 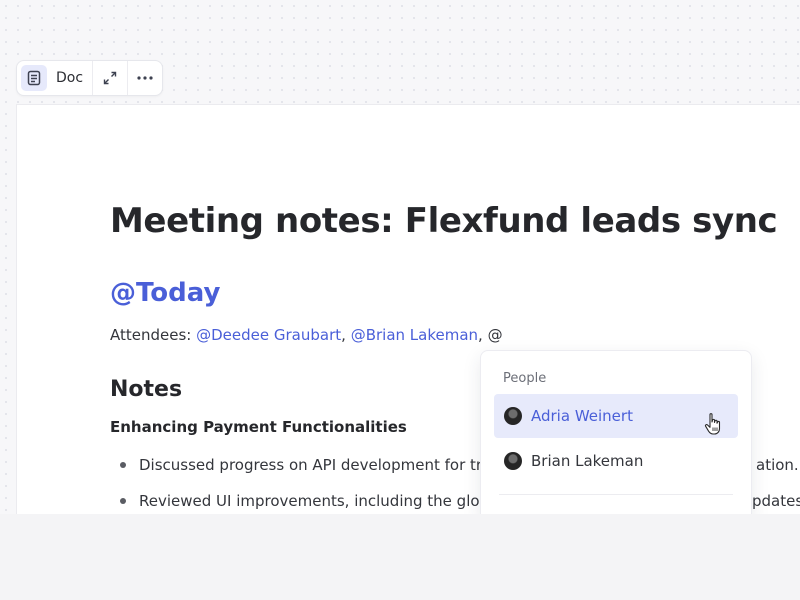 I want to click on expand-icon, so click(x=110, y=78).